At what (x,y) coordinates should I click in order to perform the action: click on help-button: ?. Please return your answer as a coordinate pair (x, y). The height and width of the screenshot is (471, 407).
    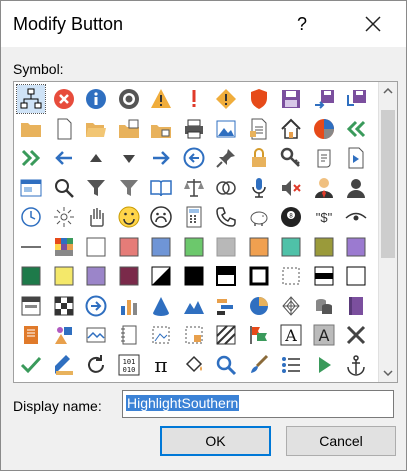
    Looking at the image, I should click on (302, 24).